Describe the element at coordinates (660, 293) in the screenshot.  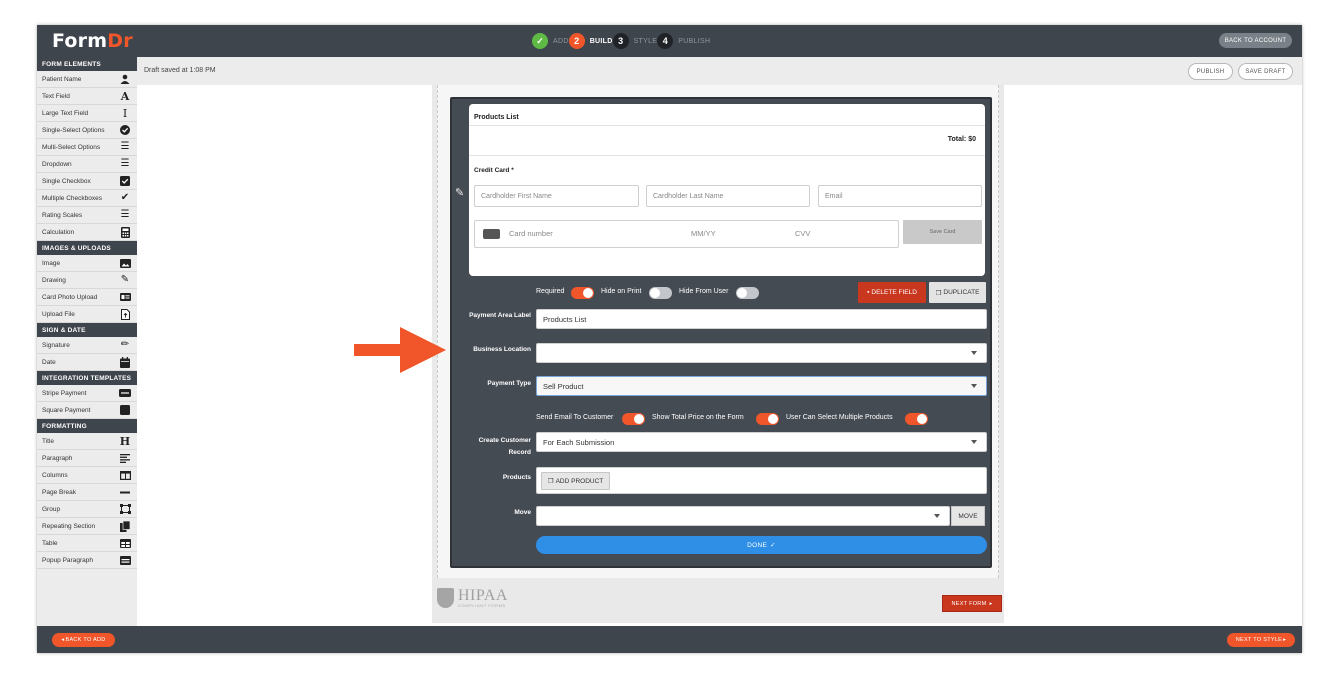
I see `hide-on-print-toggle` at that location.